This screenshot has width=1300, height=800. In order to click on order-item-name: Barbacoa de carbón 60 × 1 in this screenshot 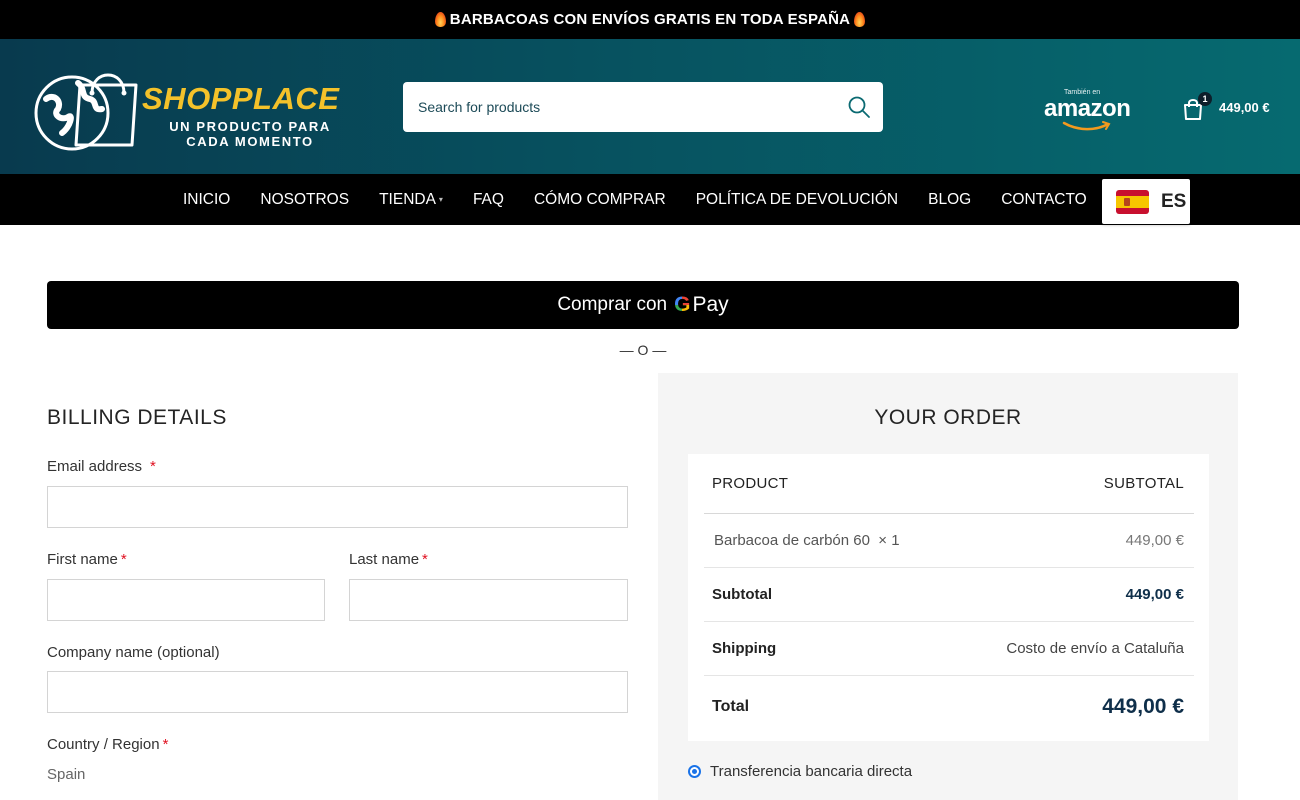, I will do `click(807, 540)`.